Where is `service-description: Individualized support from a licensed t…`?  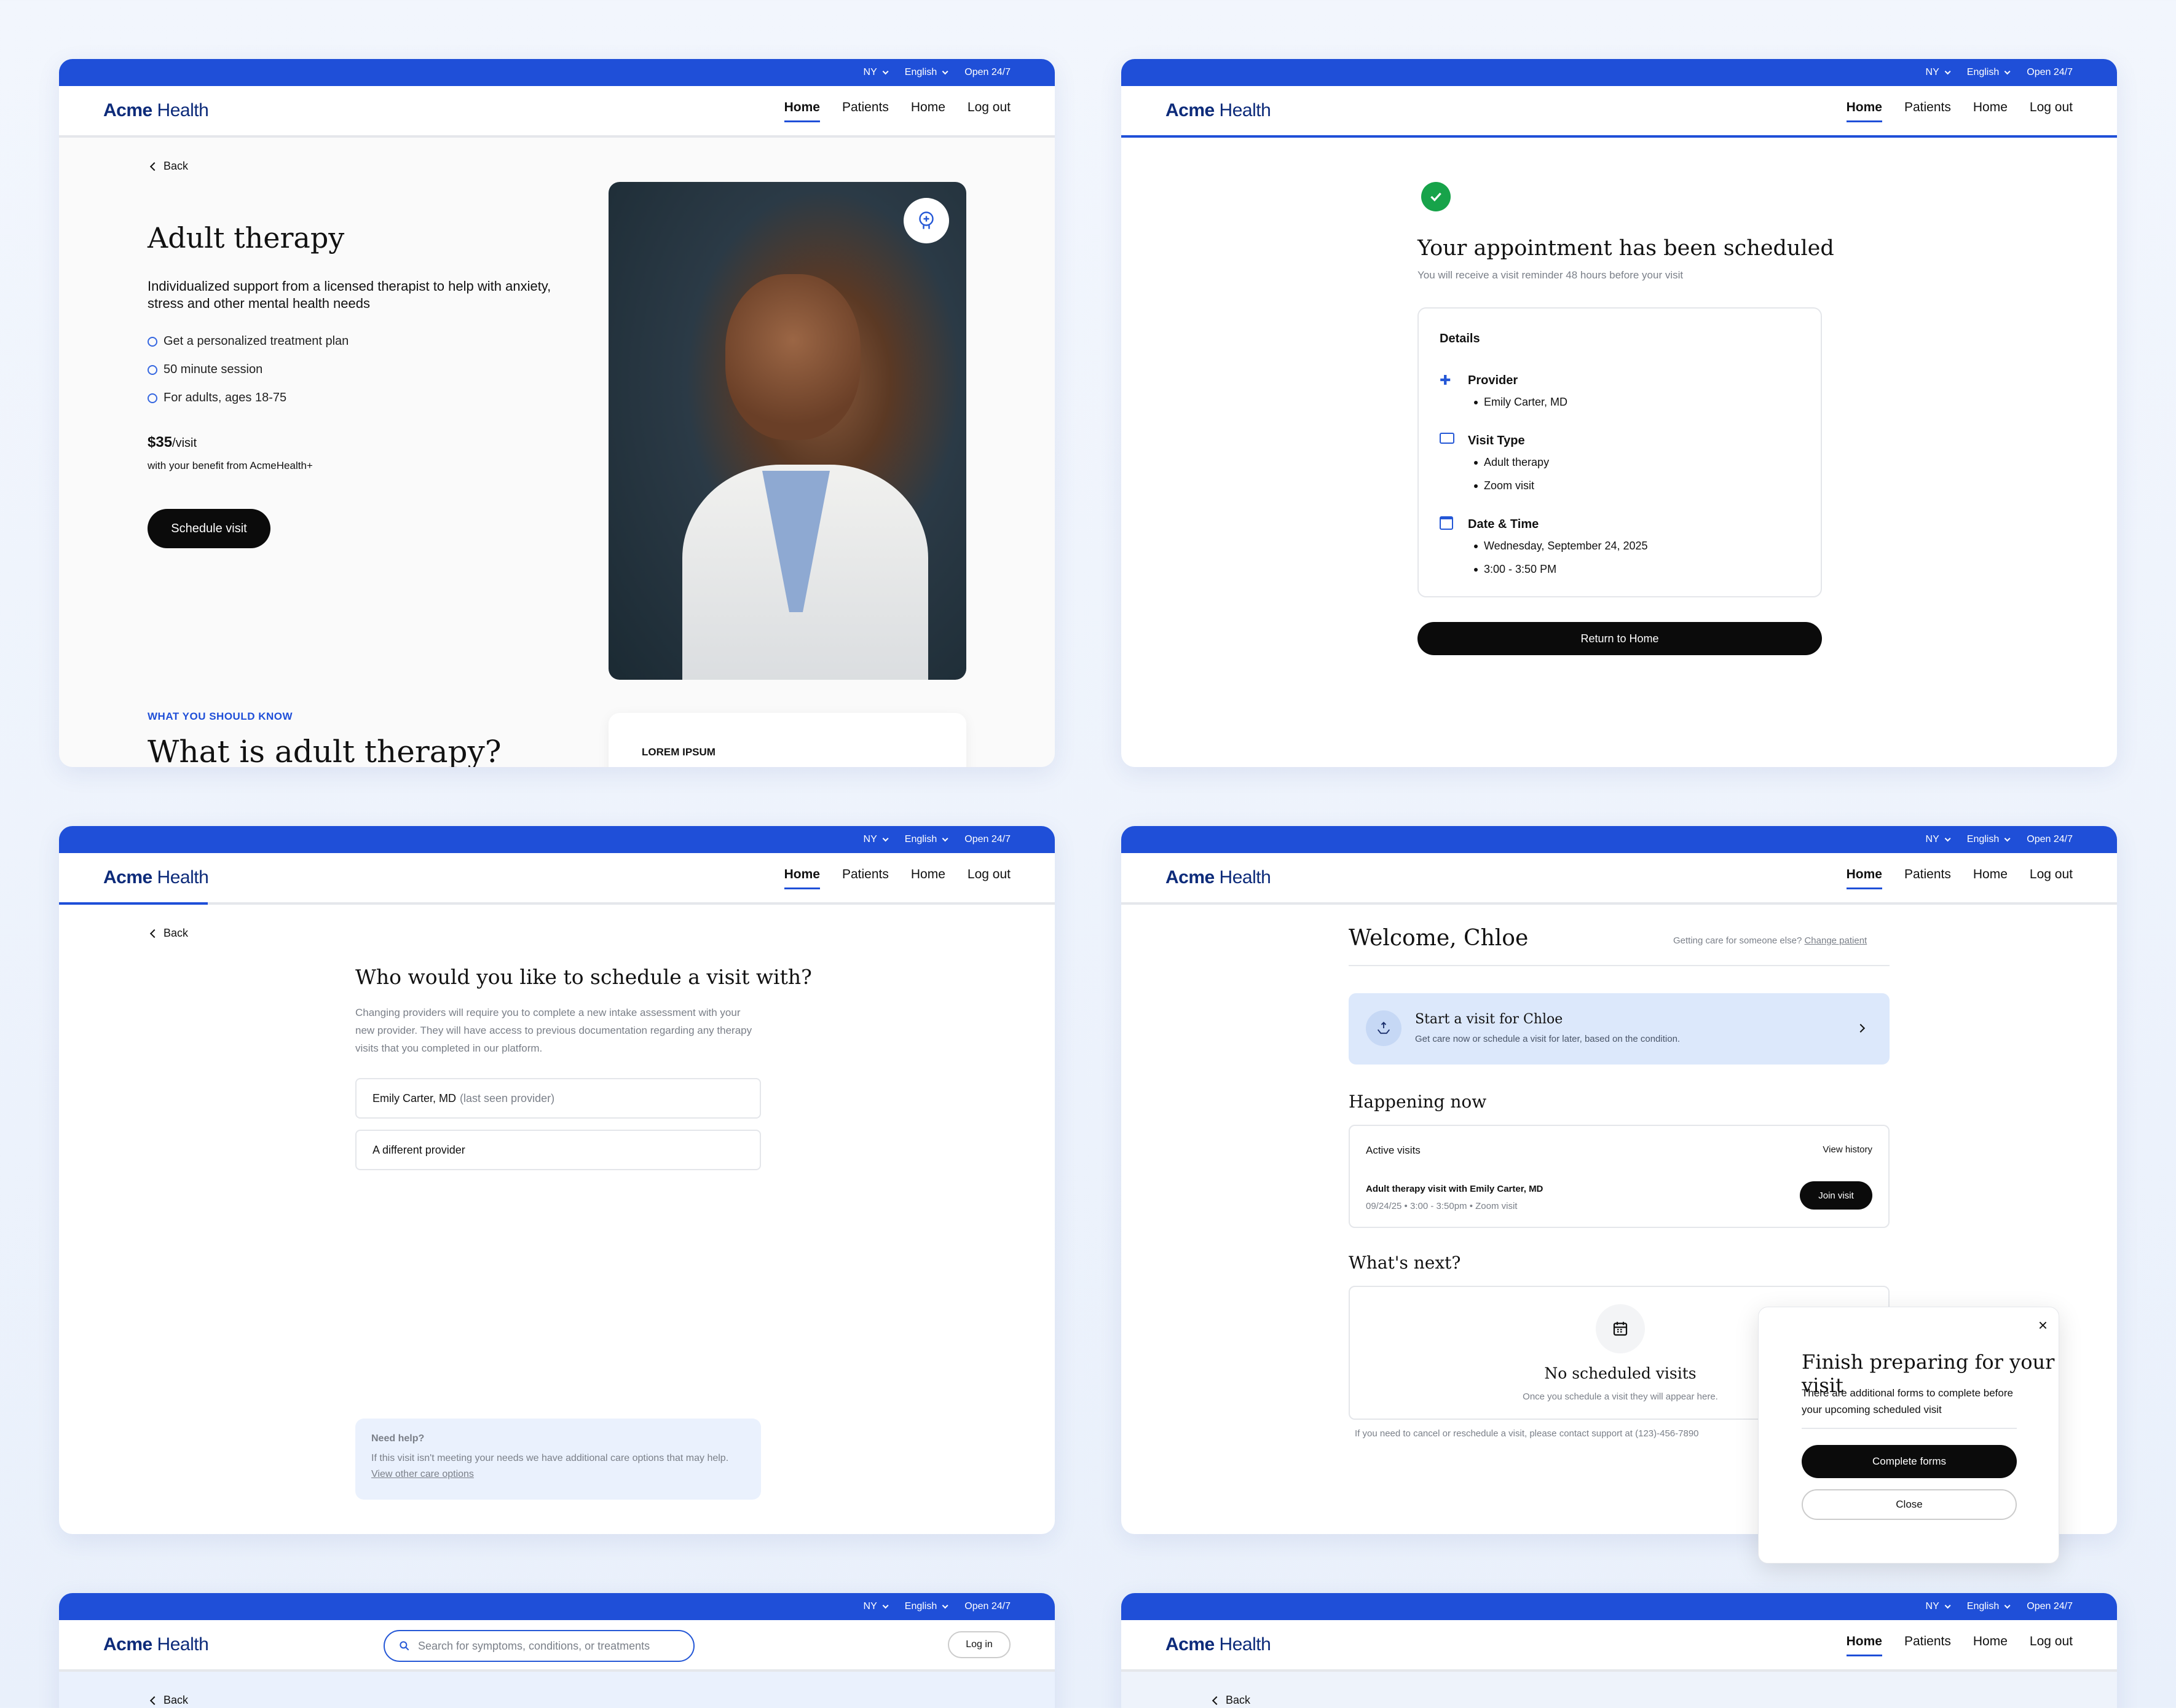
service-description: Individualized support from a licensed t… is located at coordinates (350, 294).